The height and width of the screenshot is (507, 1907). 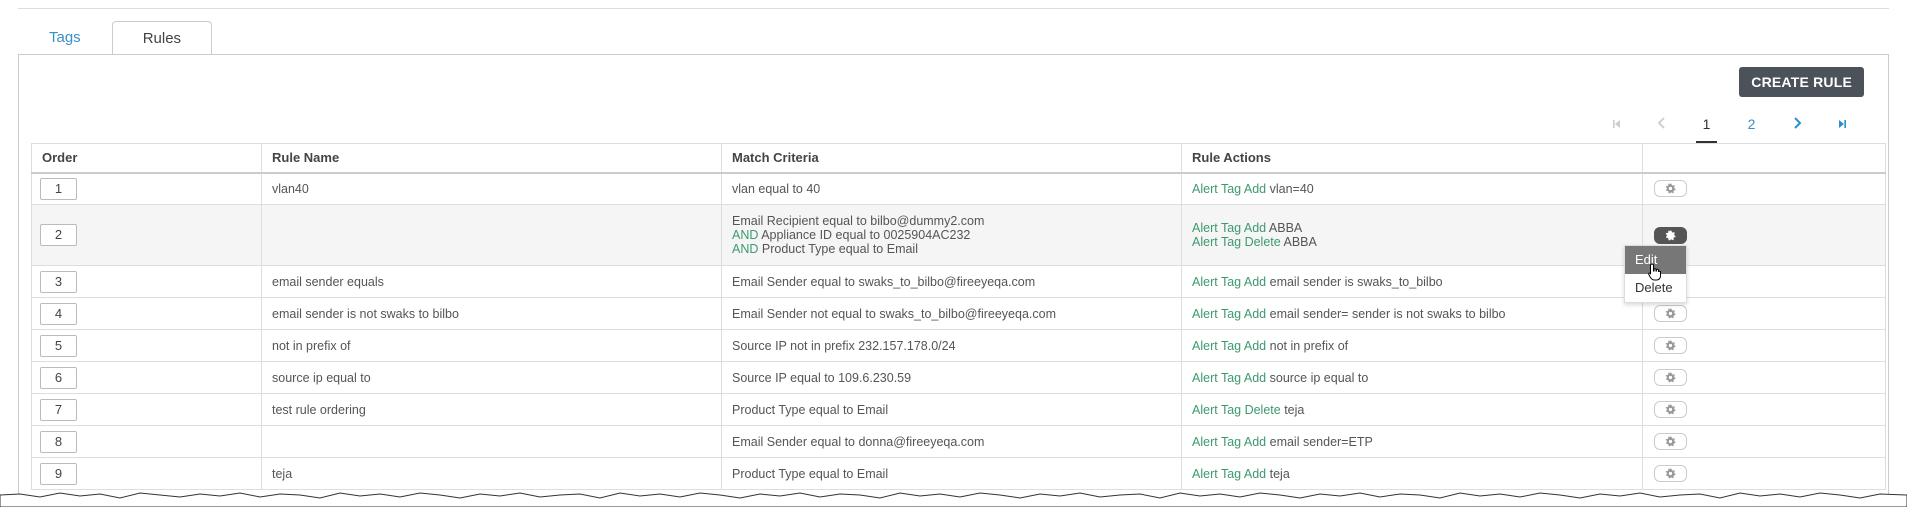 I want to click on order-input: 2, so click(x=58, y=235).